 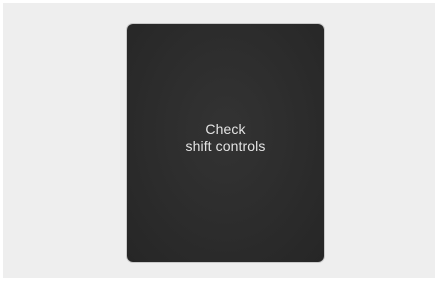 I want to click on warning-message: Check shift controls, so click(x=225, y=138).